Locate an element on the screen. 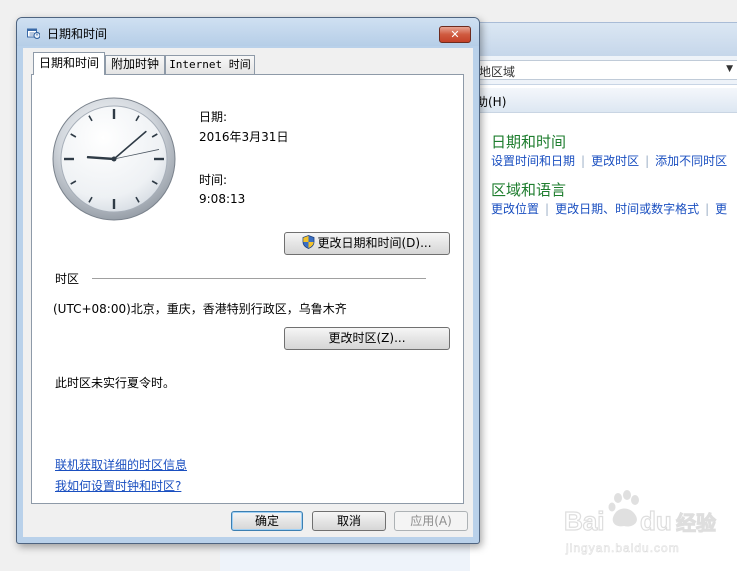 The image size is (737, 571). tab-date-time: 日期和时间 is located at coordinates (69, 63).